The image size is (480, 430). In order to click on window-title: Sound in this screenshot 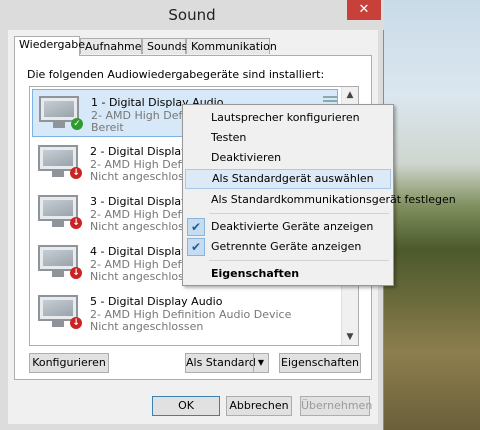, I will do `click(192, 15)`.